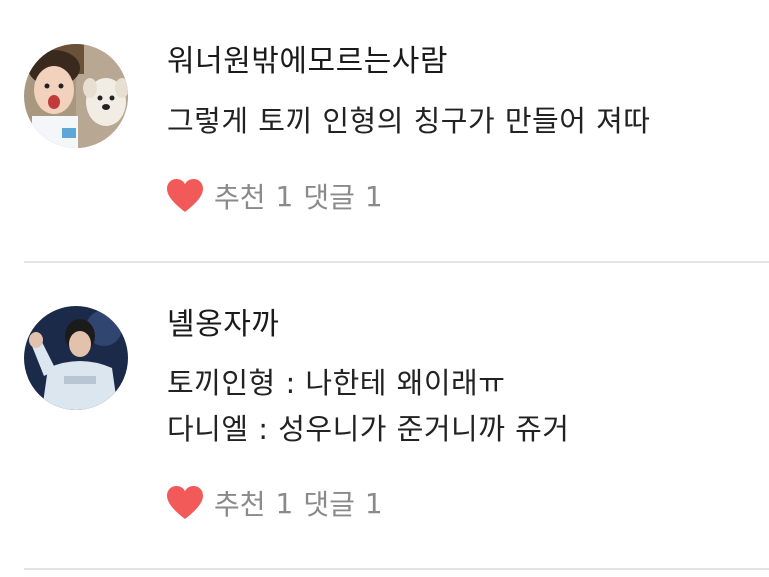 This screenshot has width=769, height=577. Describe the element at coordinates (368, 429) in the screenshot. I see `comment-line: 다니엘 : 성우니가 준거니까 쥬거` at that location.